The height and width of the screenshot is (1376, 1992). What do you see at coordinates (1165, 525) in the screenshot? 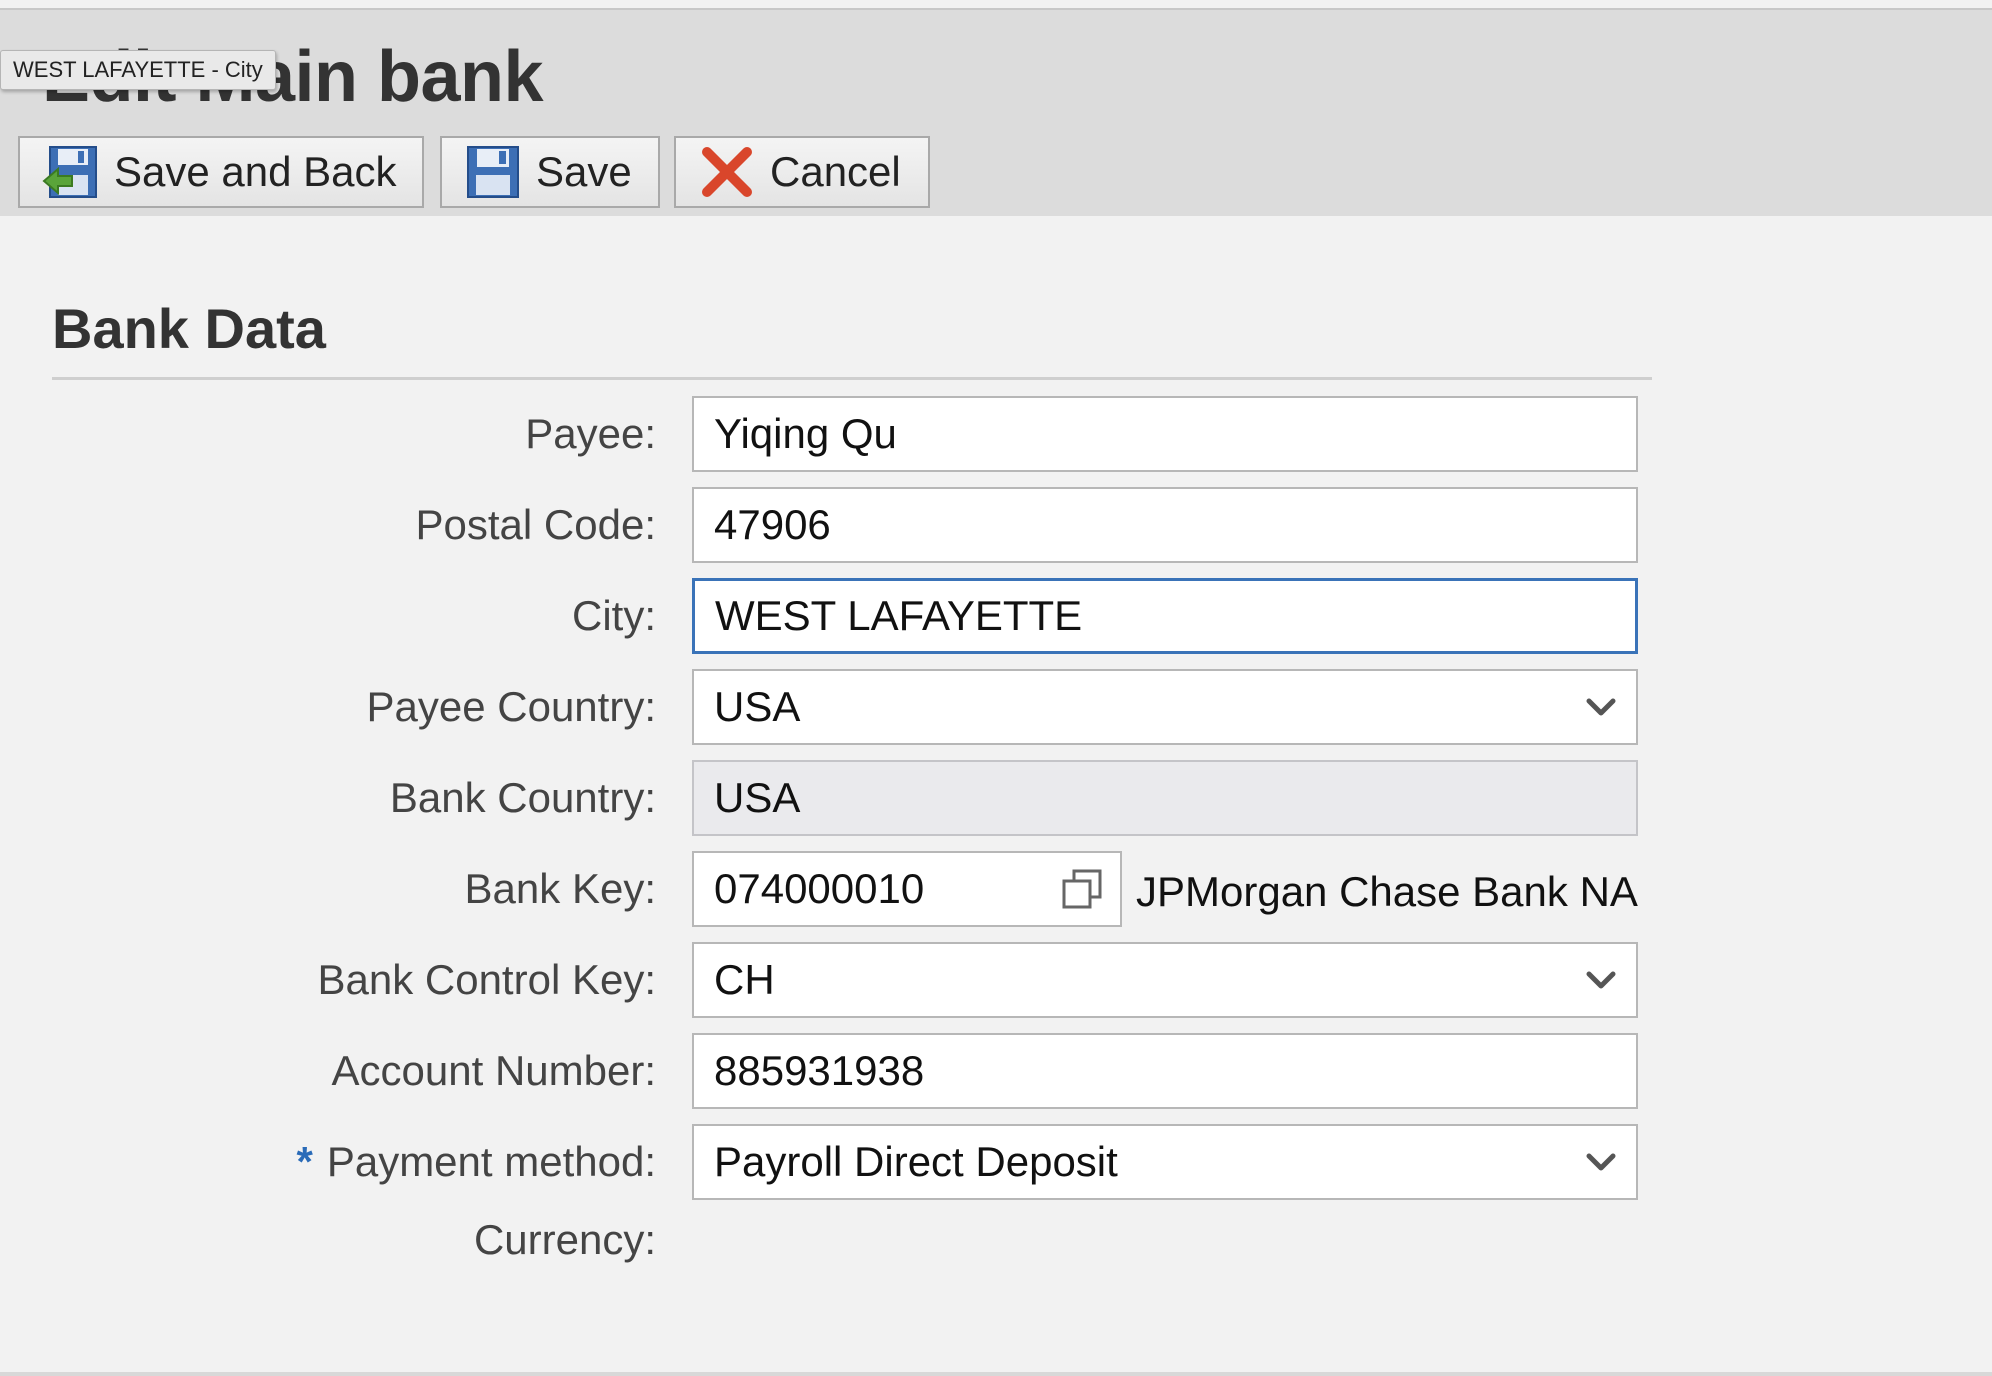
I see `postal-code-input: 47906` at bounding box center [1165, 525].